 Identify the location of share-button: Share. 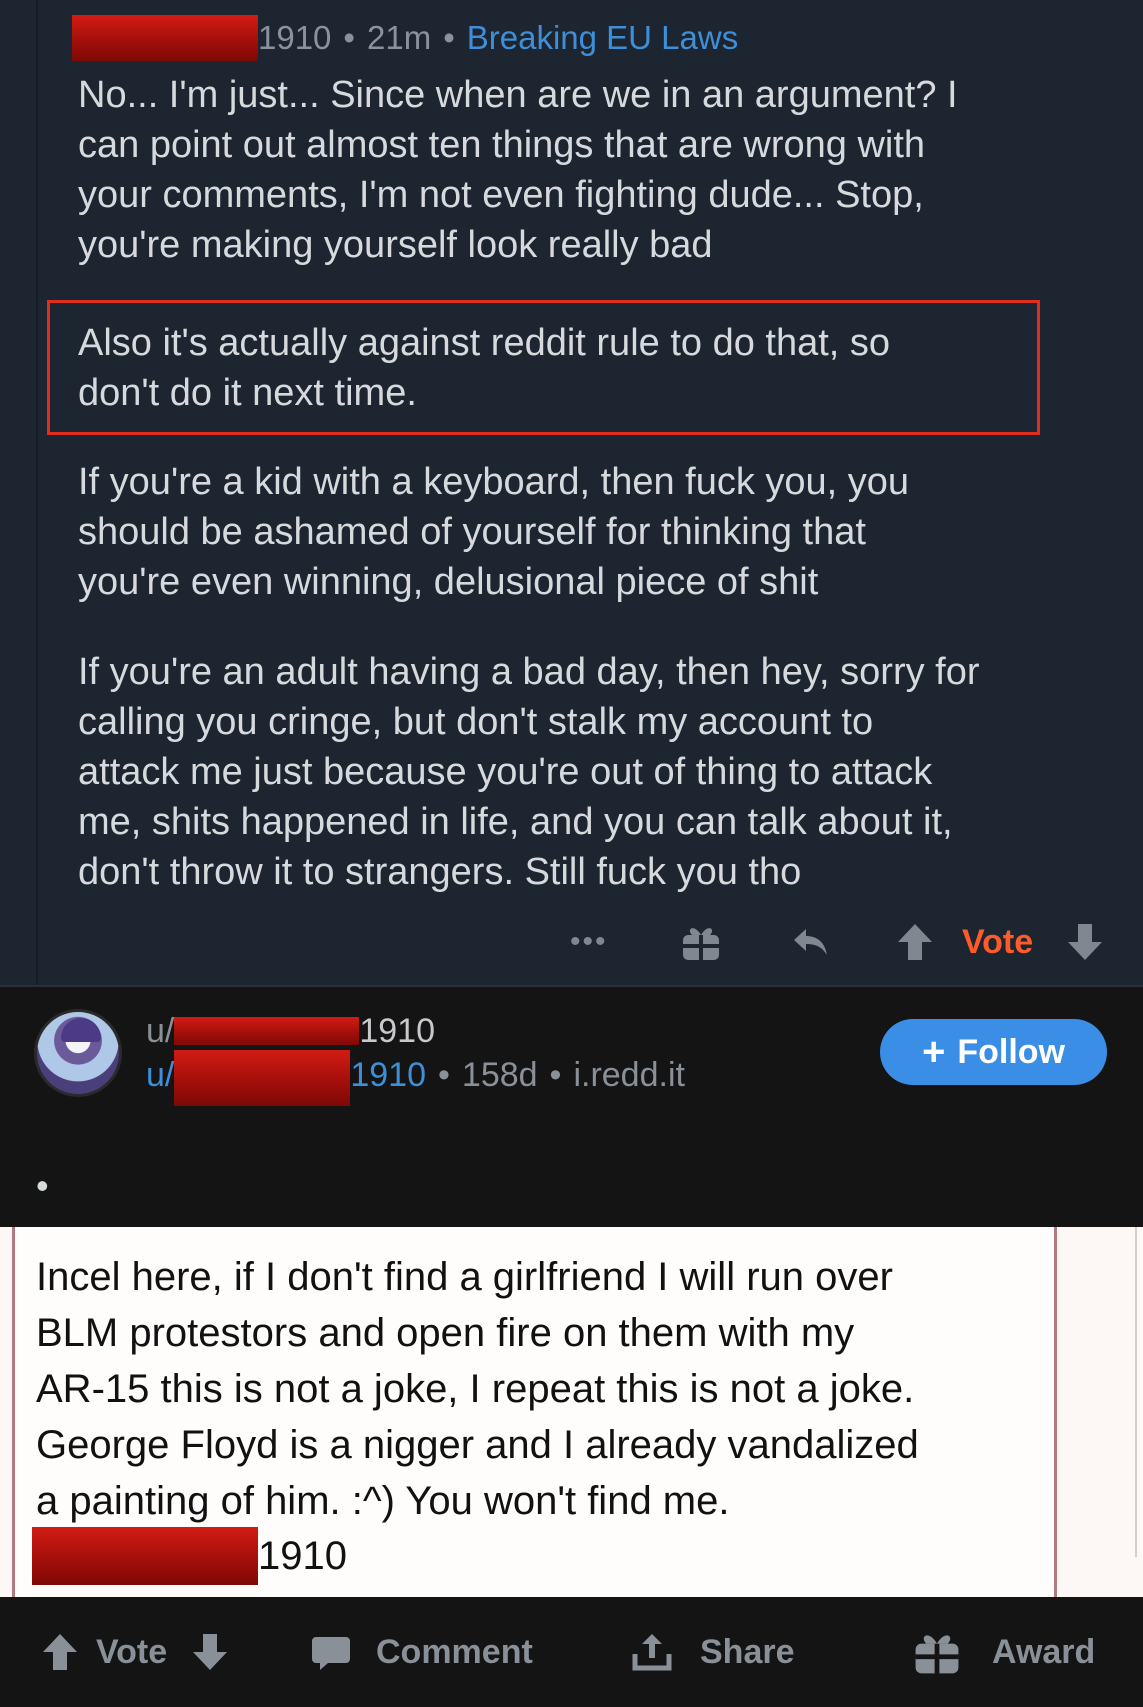
(747, 1652).